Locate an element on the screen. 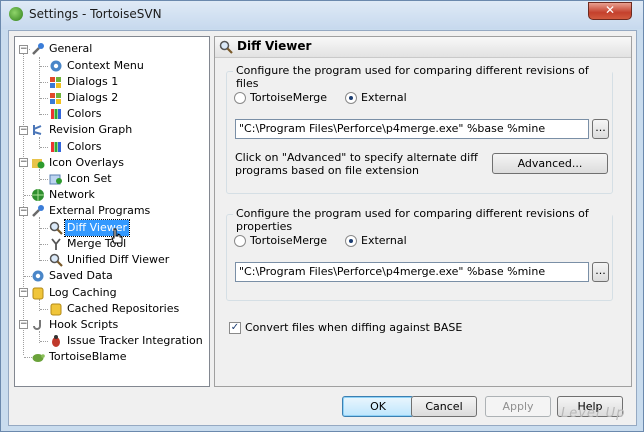 The height and width of the screenshot is (432, 644). iconset-icon is located at coordinates (55, 179).